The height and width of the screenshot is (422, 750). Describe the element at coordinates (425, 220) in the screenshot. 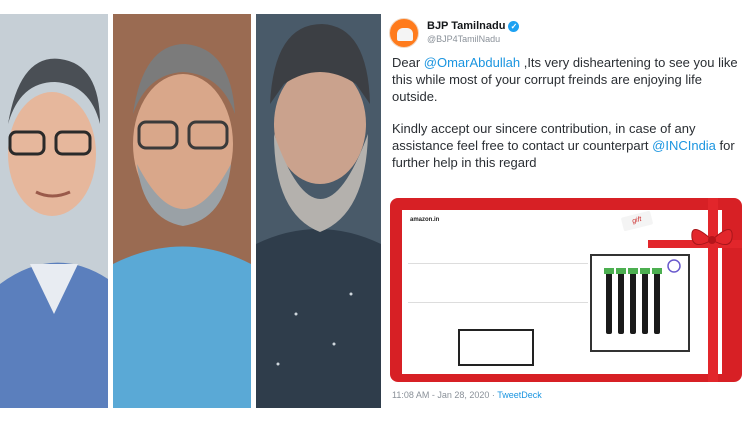

I see `brand-logo: amazon.in` at that location.